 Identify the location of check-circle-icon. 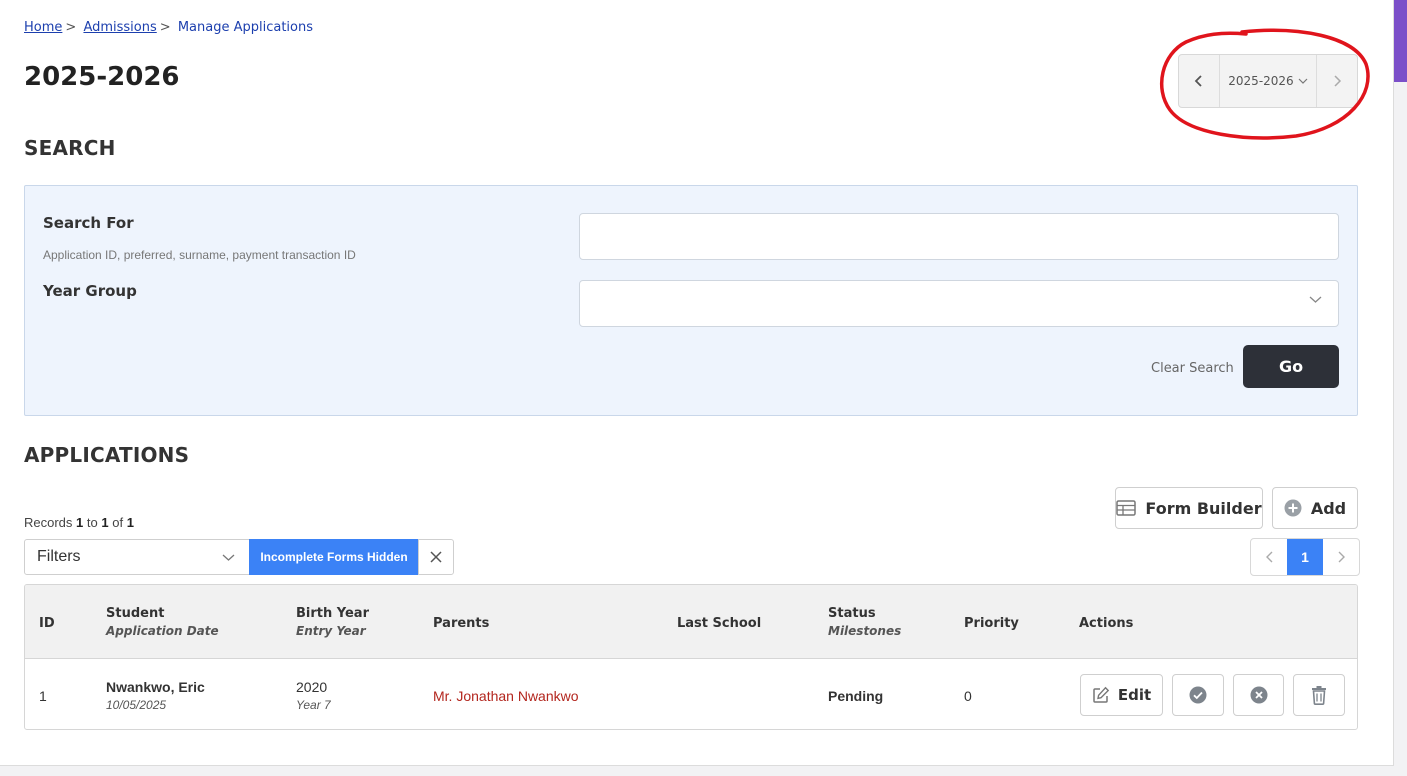
(1198, 695).